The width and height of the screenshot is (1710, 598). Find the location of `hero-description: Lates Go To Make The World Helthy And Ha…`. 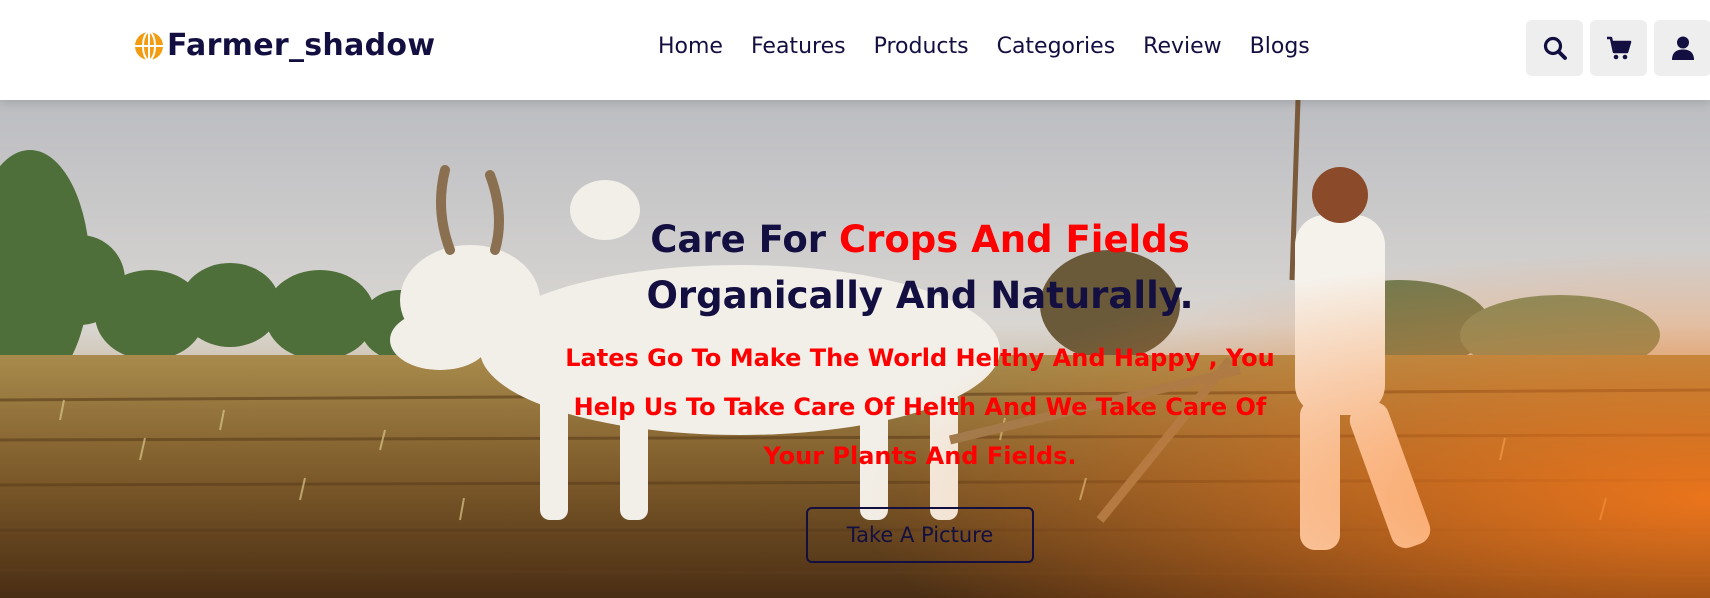

hero-description: Lates Go To Make The World Helthy And Ha… is located at coordinates (920, 407).